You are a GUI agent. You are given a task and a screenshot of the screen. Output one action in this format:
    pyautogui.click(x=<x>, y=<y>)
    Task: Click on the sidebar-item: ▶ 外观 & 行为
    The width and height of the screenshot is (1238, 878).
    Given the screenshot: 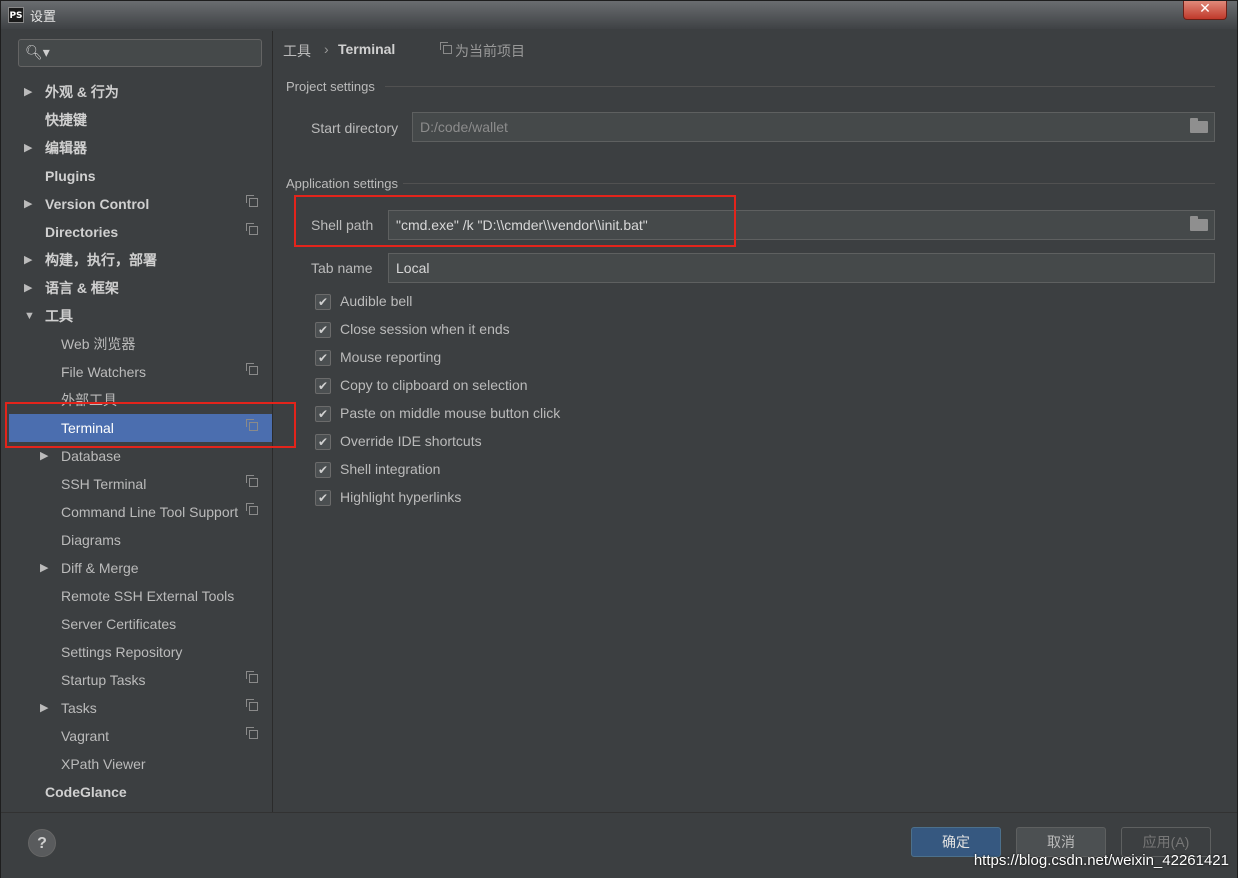 What is the action you would take?
    pyautogui.click(x=140, y=92)
    